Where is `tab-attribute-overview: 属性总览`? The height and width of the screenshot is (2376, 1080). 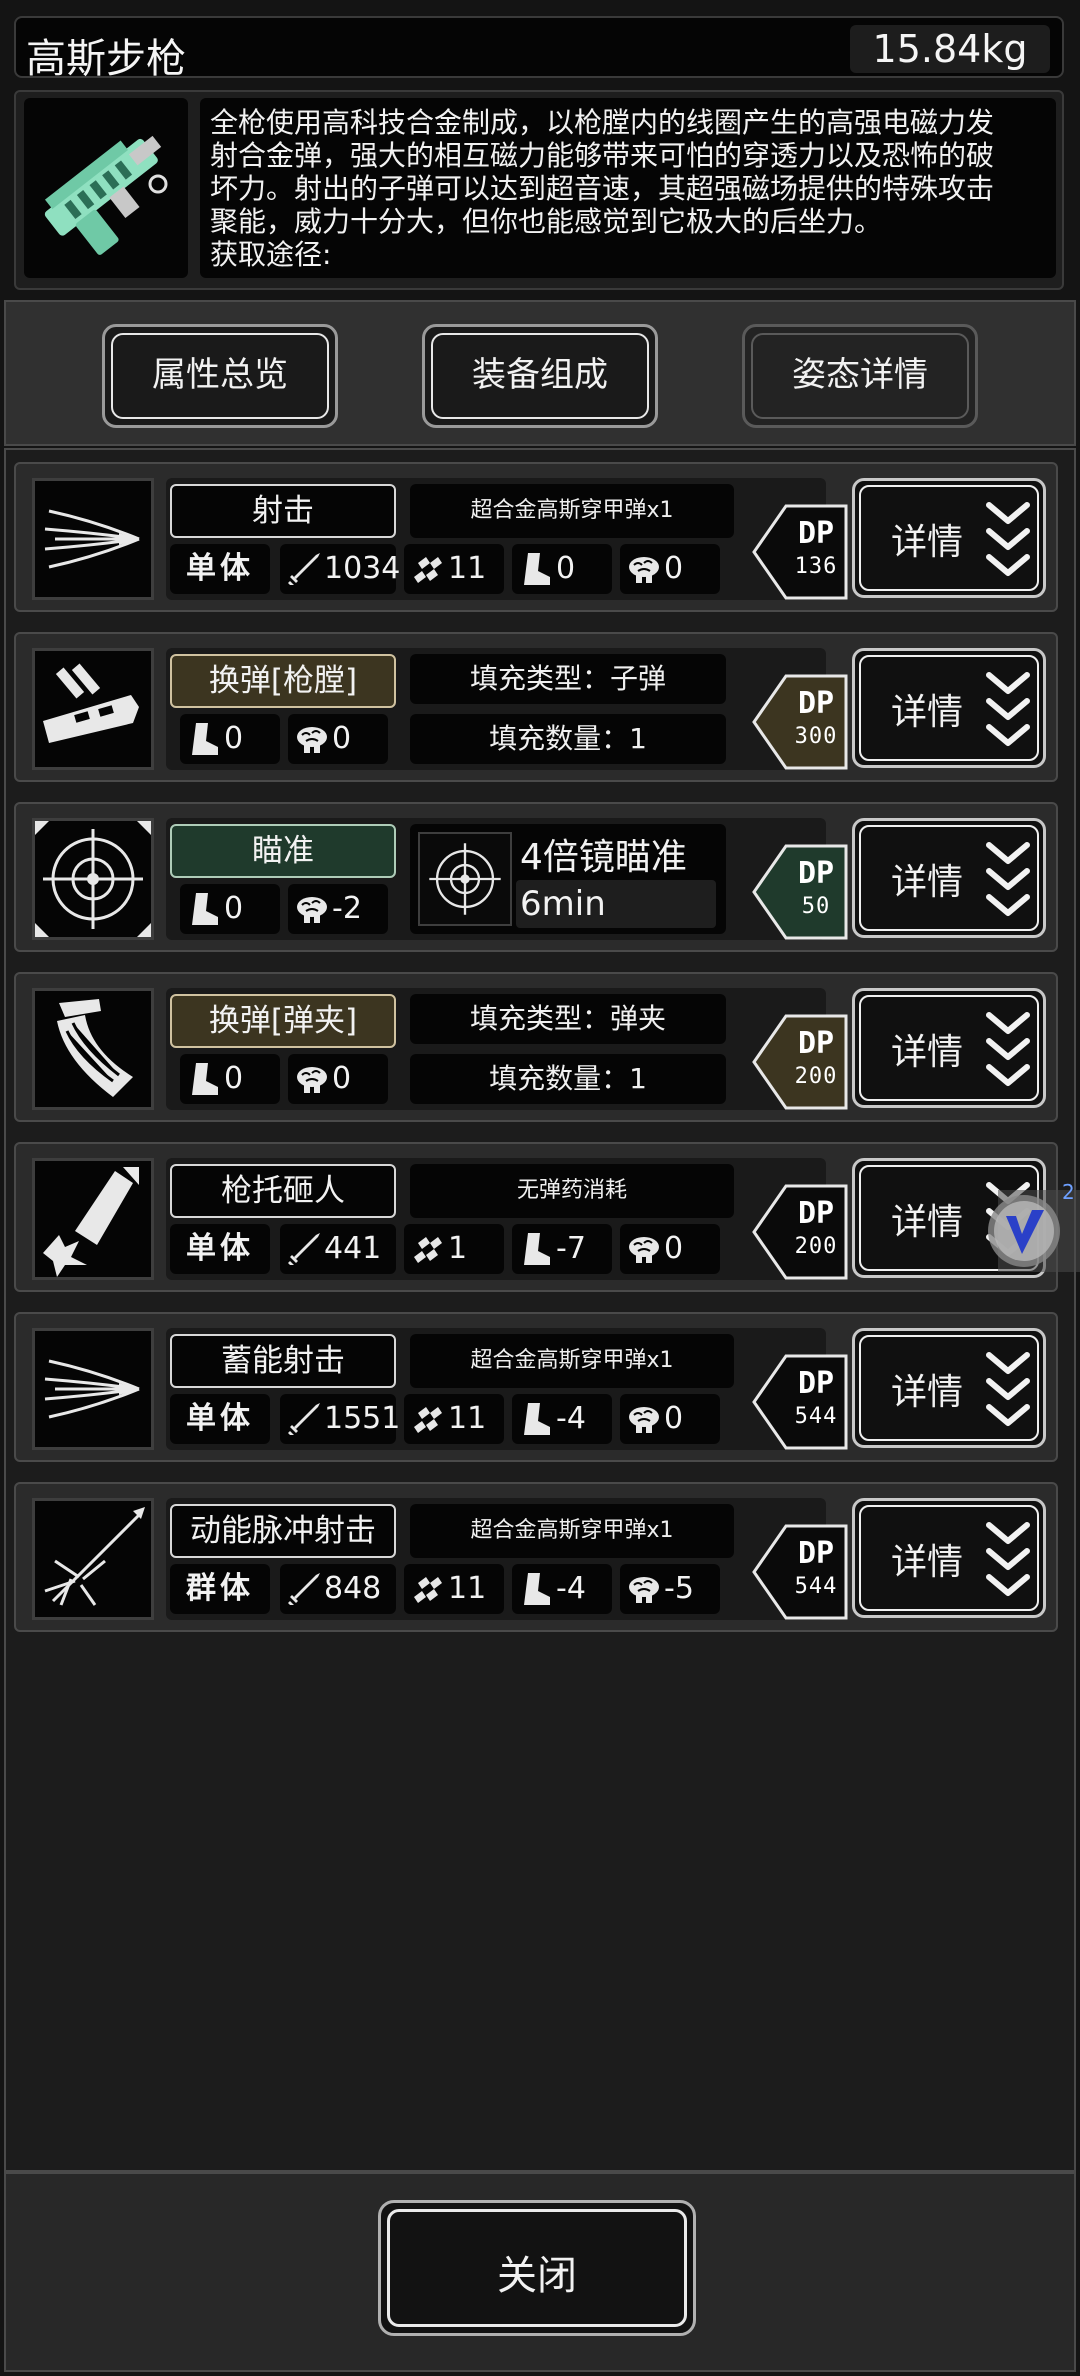 tab-attribute-overview: 属性总览 is located at coordinates (220, 376).